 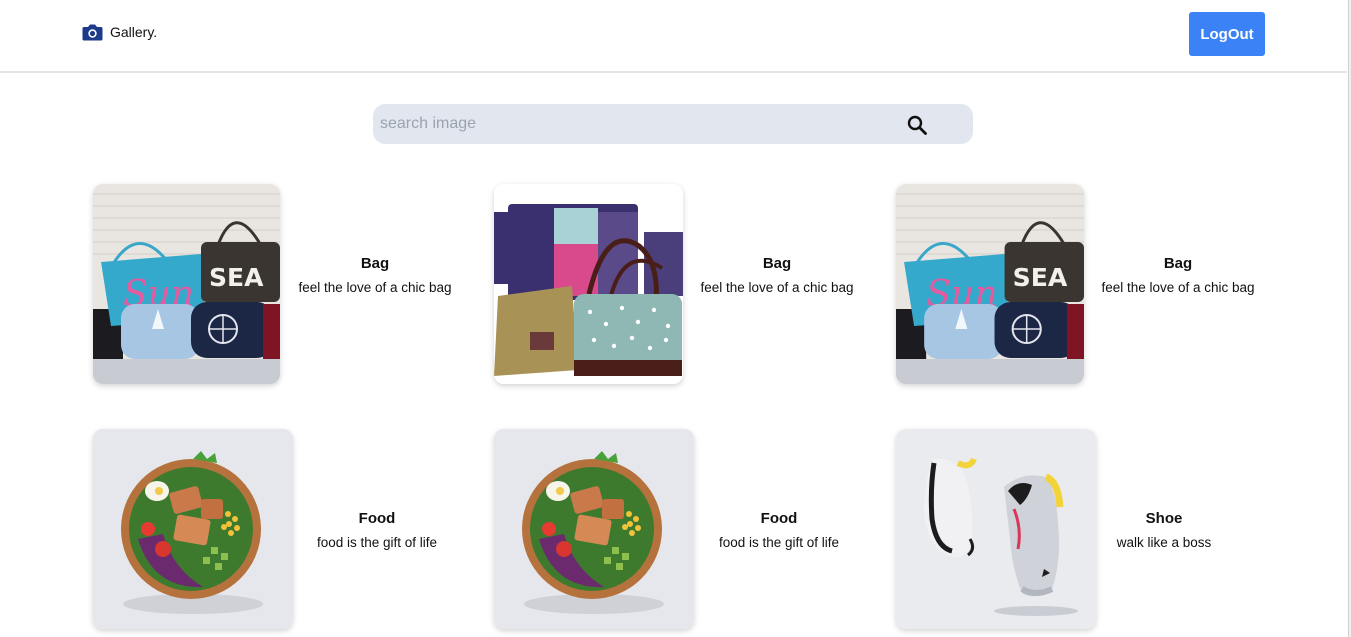 What do you see at coordinates (1164, 542) in the screenshot?
I see `card-description: walk like a boss` at bounding box center [1164, 542].